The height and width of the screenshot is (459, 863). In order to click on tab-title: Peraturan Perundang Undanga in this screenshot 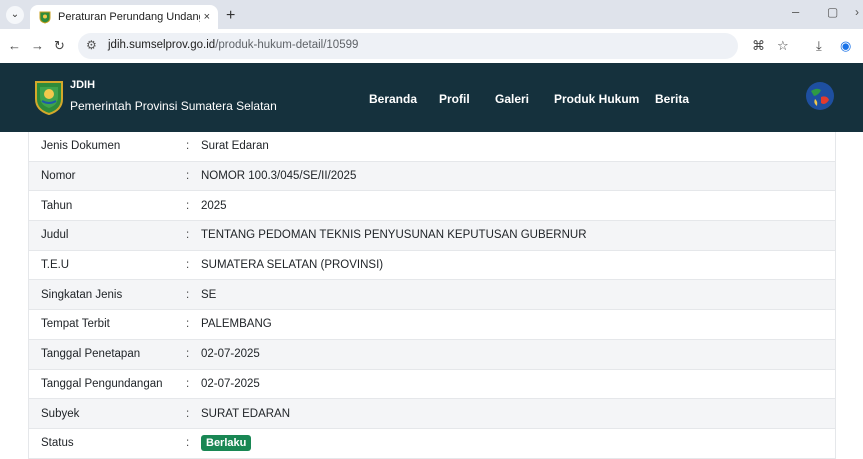, I will do `click(129, 17)`.